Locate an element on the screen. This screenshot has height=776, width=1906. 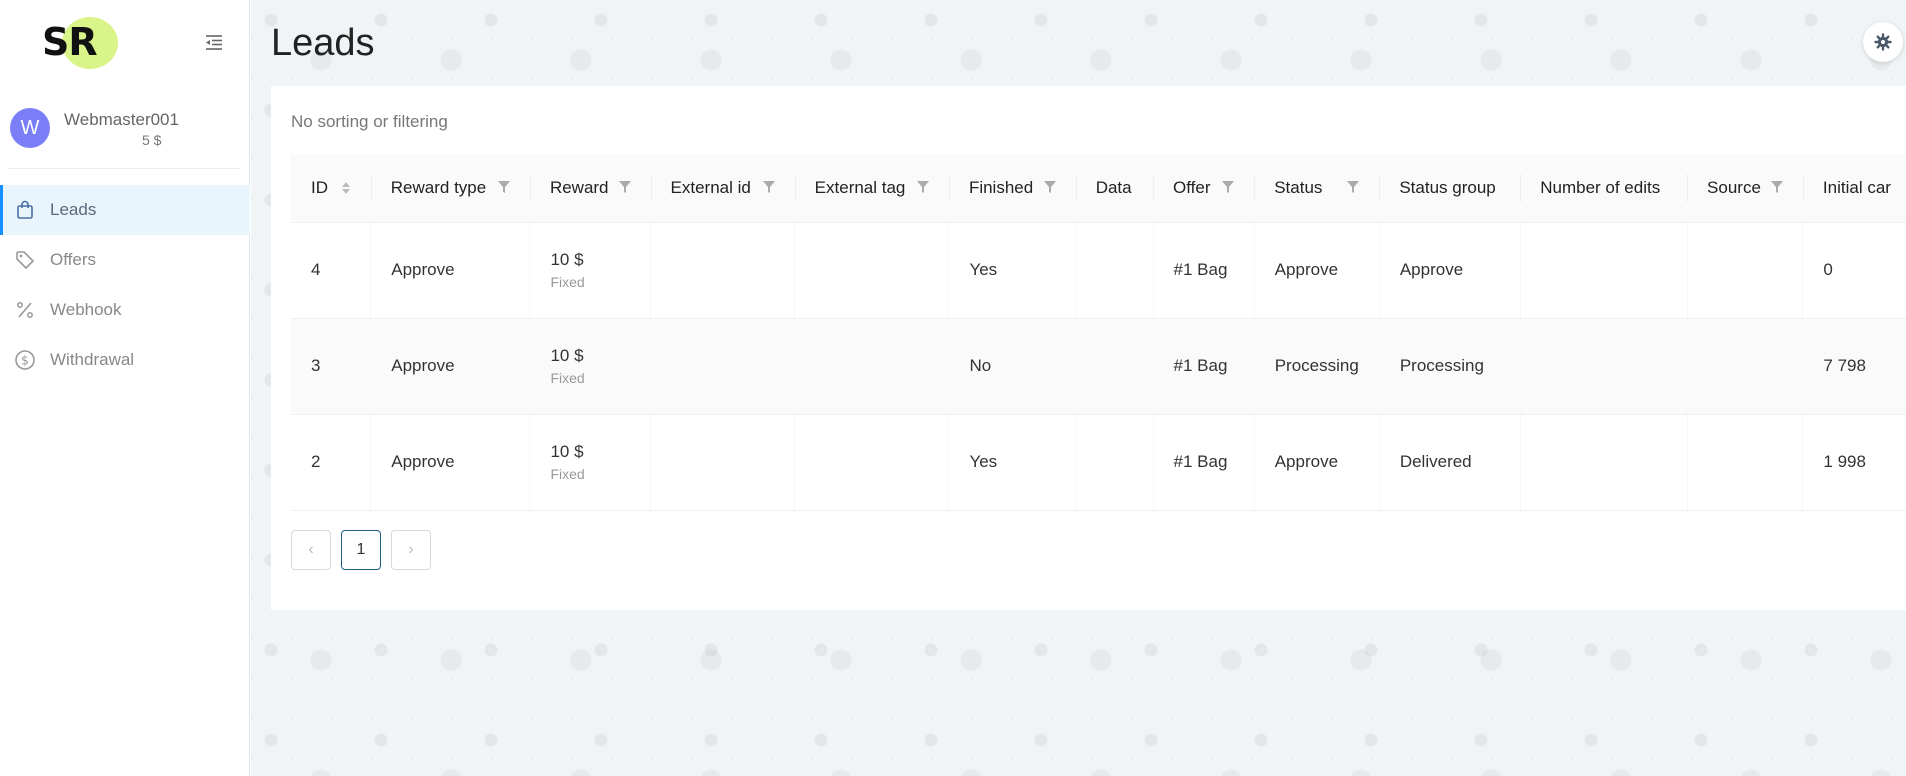
settings-button is located at coordinates (1883, 42).